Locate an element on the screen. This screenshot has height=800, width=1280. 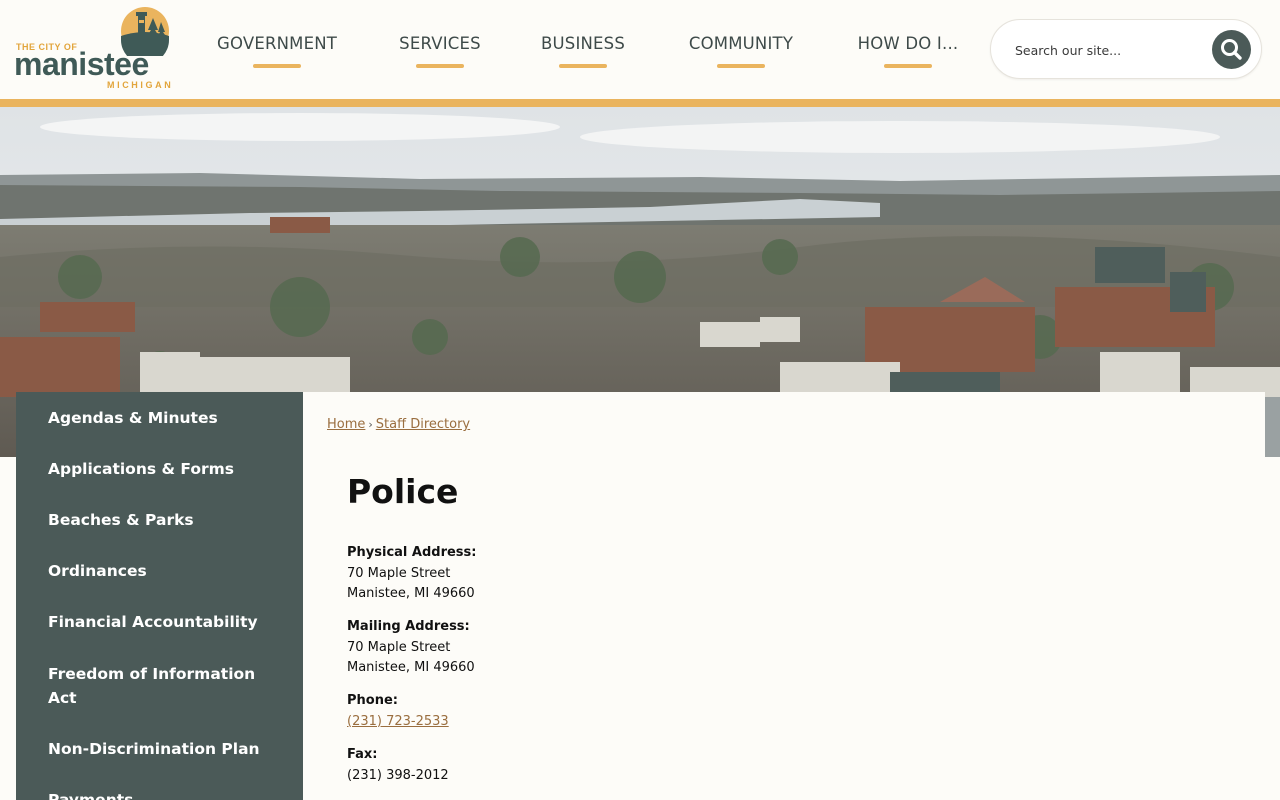
sidebar-item-agendas-minutes: Agendas & Minutes is located at coordinates (127, 418).